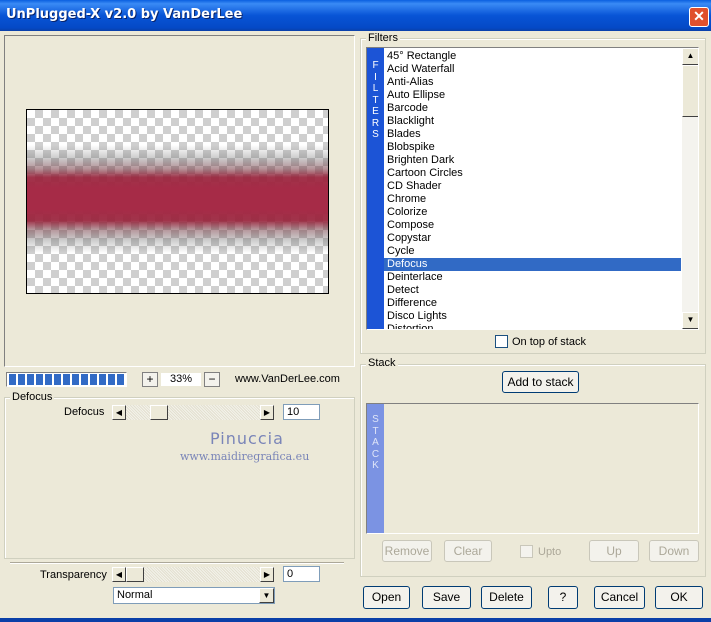  Describe the element at coordinates (674, 551) in the screenshot. I see `down-button: Down` at that location.